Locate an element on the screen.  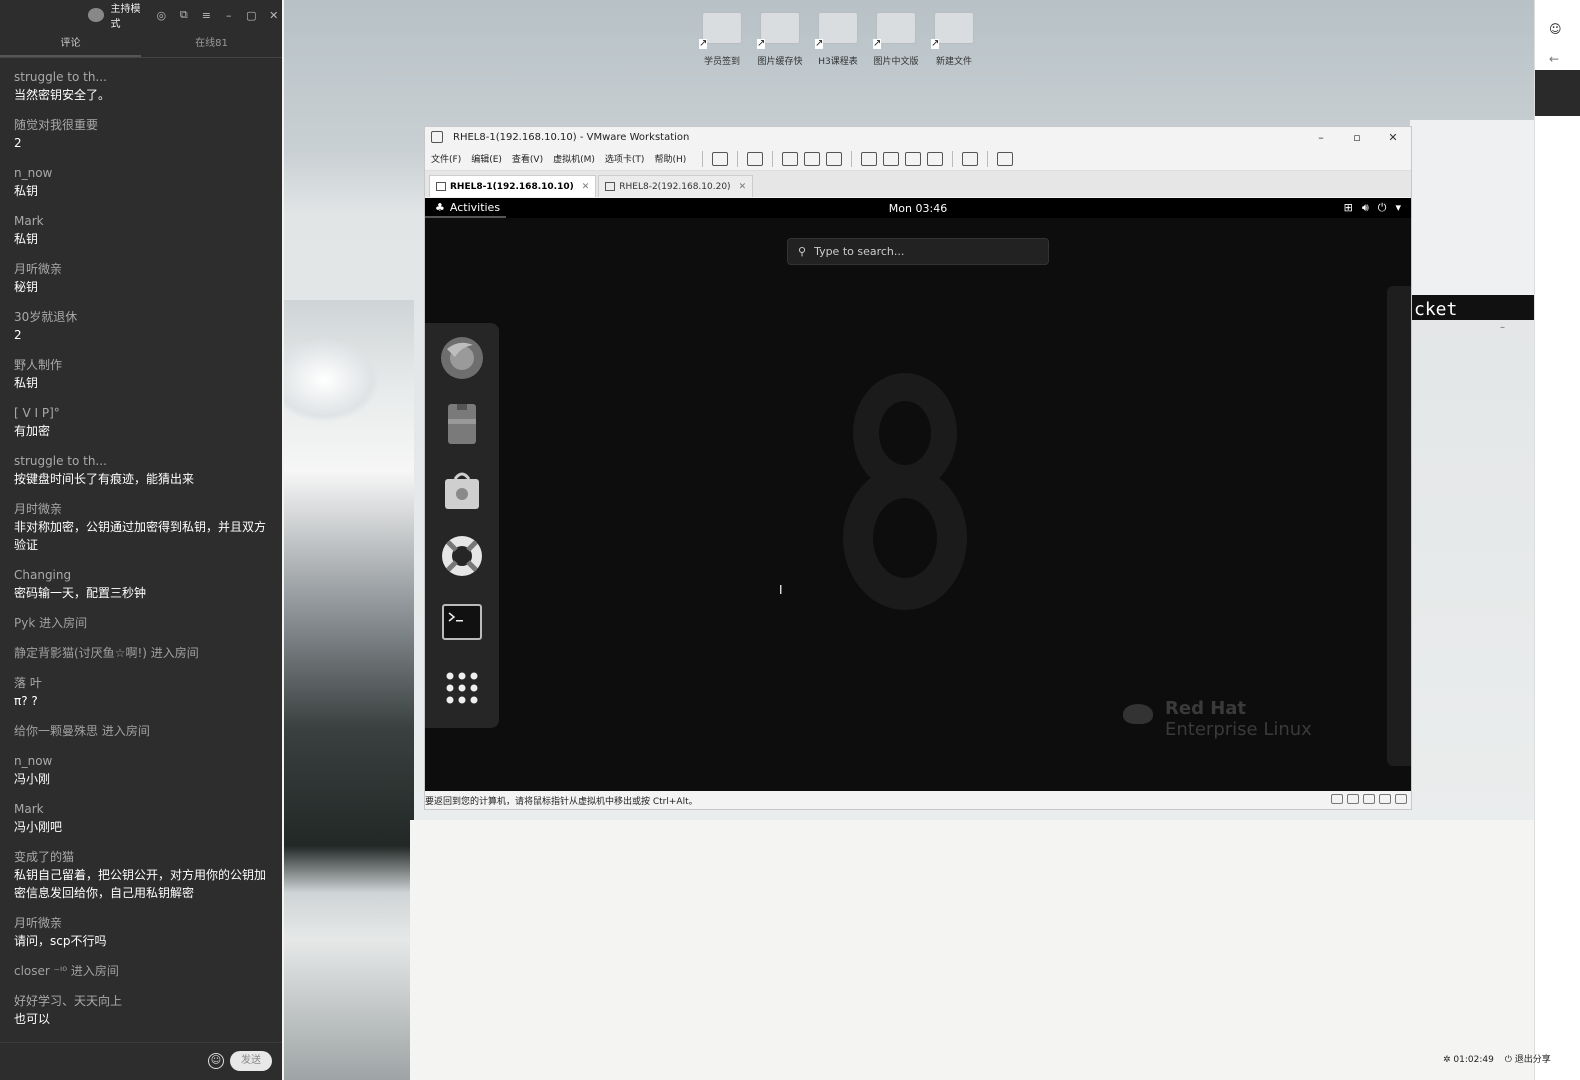
gnome-topbar: ♣ Activities Mon 03:46 ⊞ 🔊︎ ⏻ ▾ is located at coordinates (918, 208).